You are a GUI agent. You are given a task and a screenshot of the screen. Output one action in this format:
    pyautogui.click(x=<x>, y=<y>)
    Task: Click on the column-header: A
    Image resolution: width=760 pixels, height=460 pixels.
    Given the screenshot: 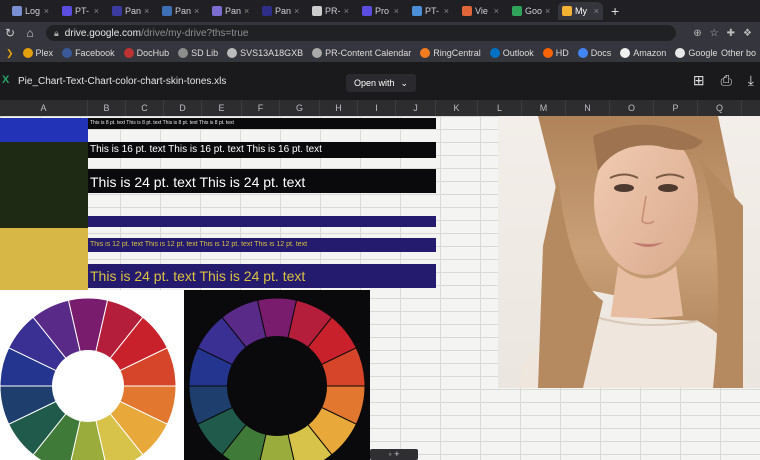 What is the action you would take?
    pyautogui.click(x=44, y=108)
    